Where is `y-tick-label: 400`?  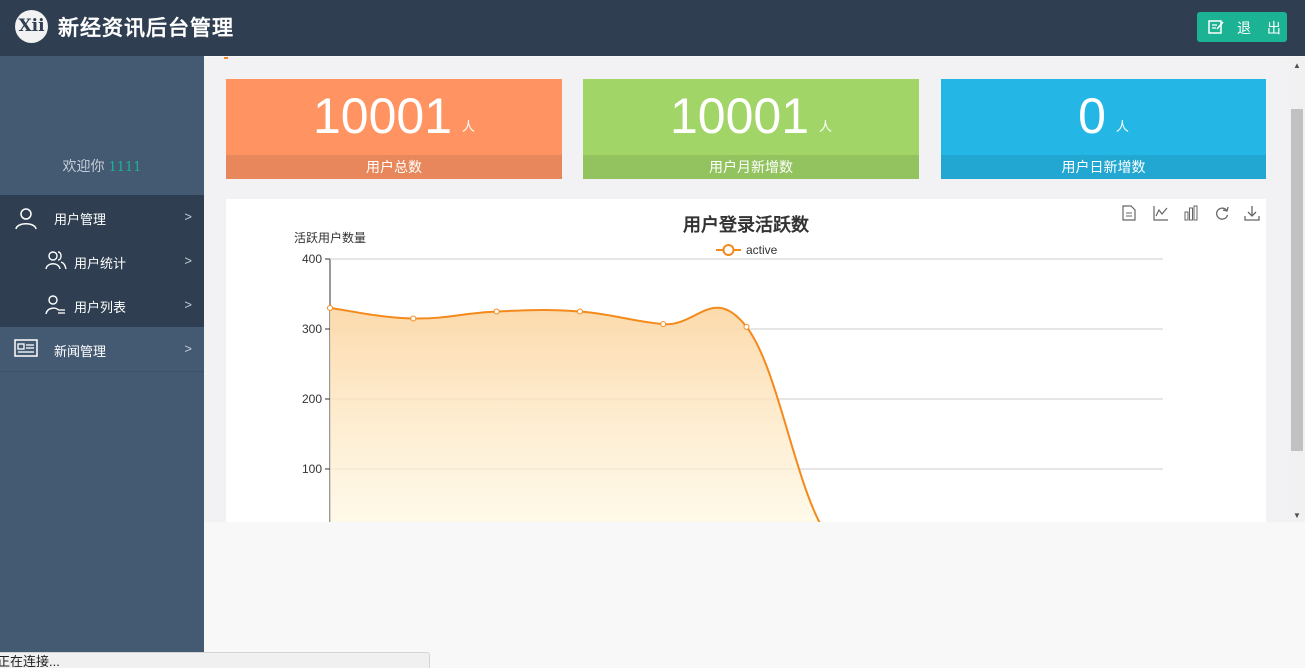
y-tick-label: 400 is located at coordinates (312, 259).